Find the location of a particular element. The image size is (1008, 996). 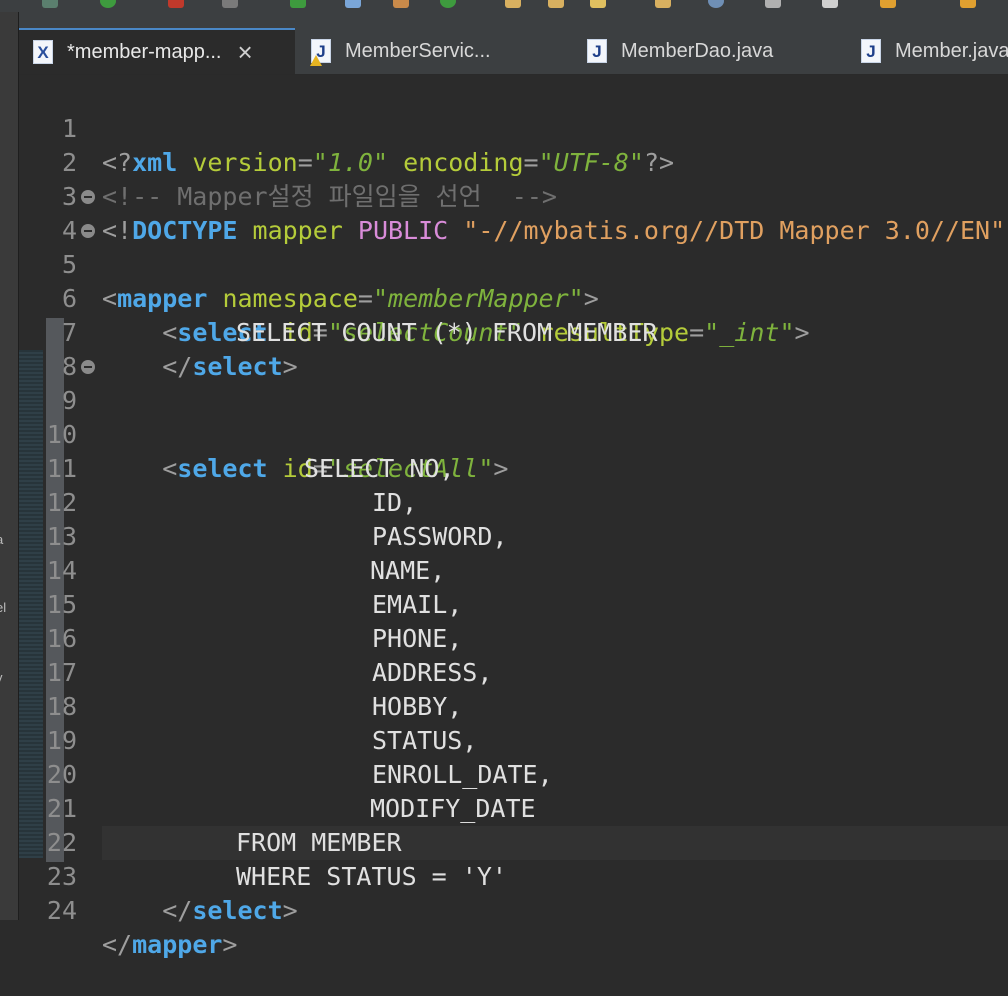

toolbar-icon is located at coordinates (50, 4).